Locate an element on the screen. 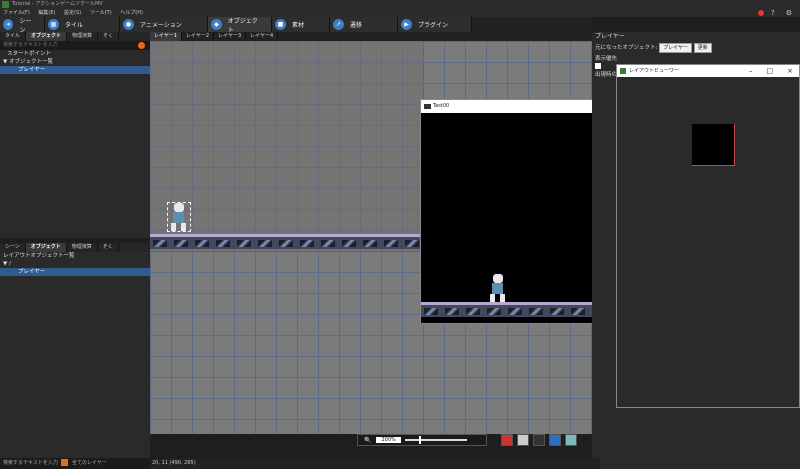 The image size is (800, 469). subtab-layout-object: オブジェクト is located at coordinates (46, 247).